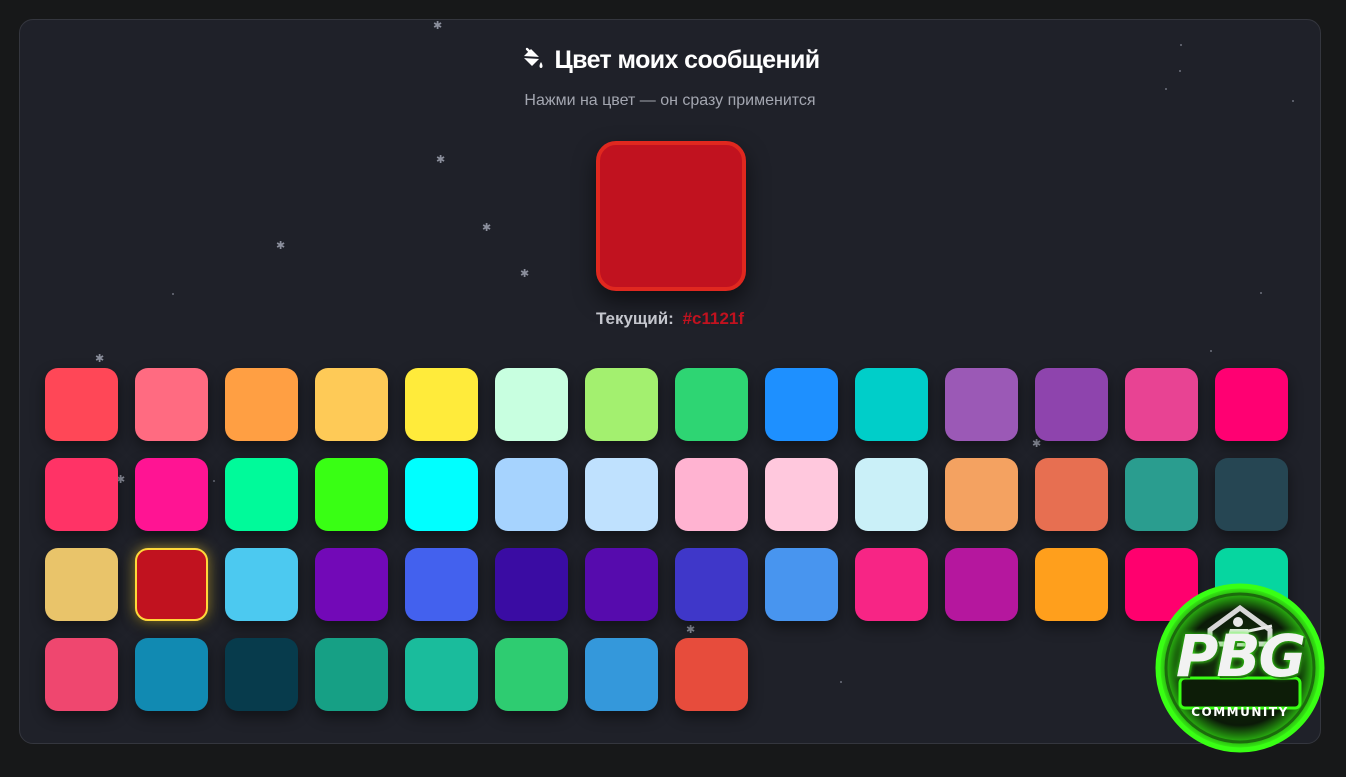 Image resolution: width=1346 pixels, height=777 pixels. I want to click on page-title: Цвет моих сообщений, so click(670, 62).